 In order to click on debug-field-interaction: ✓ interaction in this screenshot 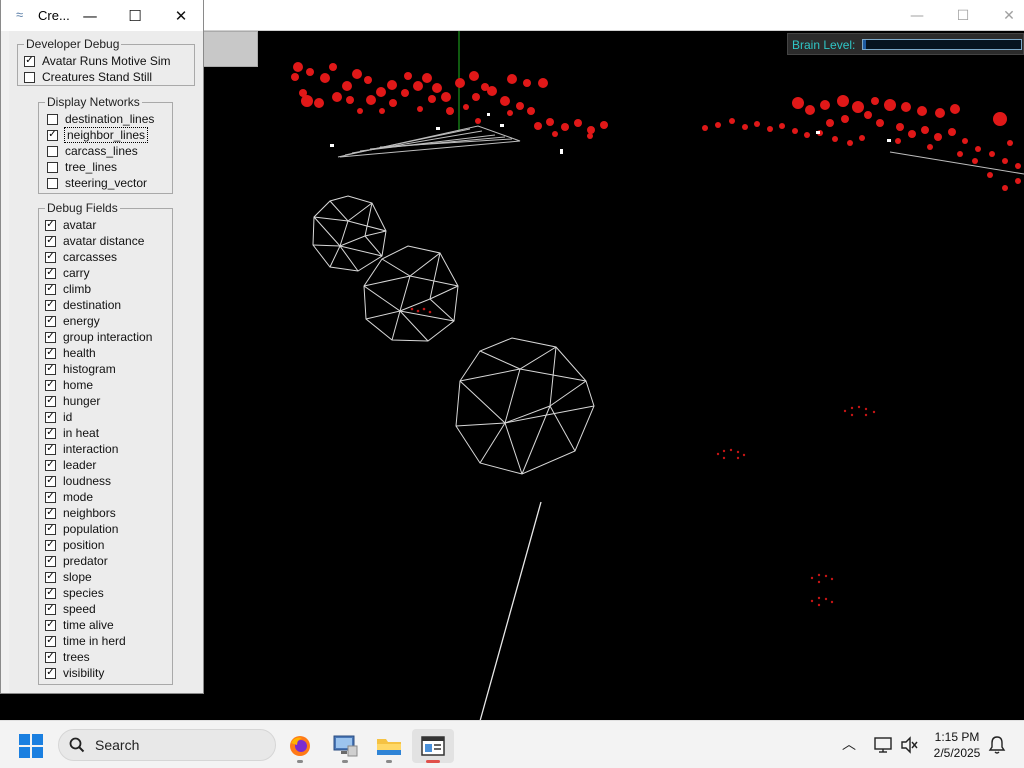, I will do `click(81, 449)`.